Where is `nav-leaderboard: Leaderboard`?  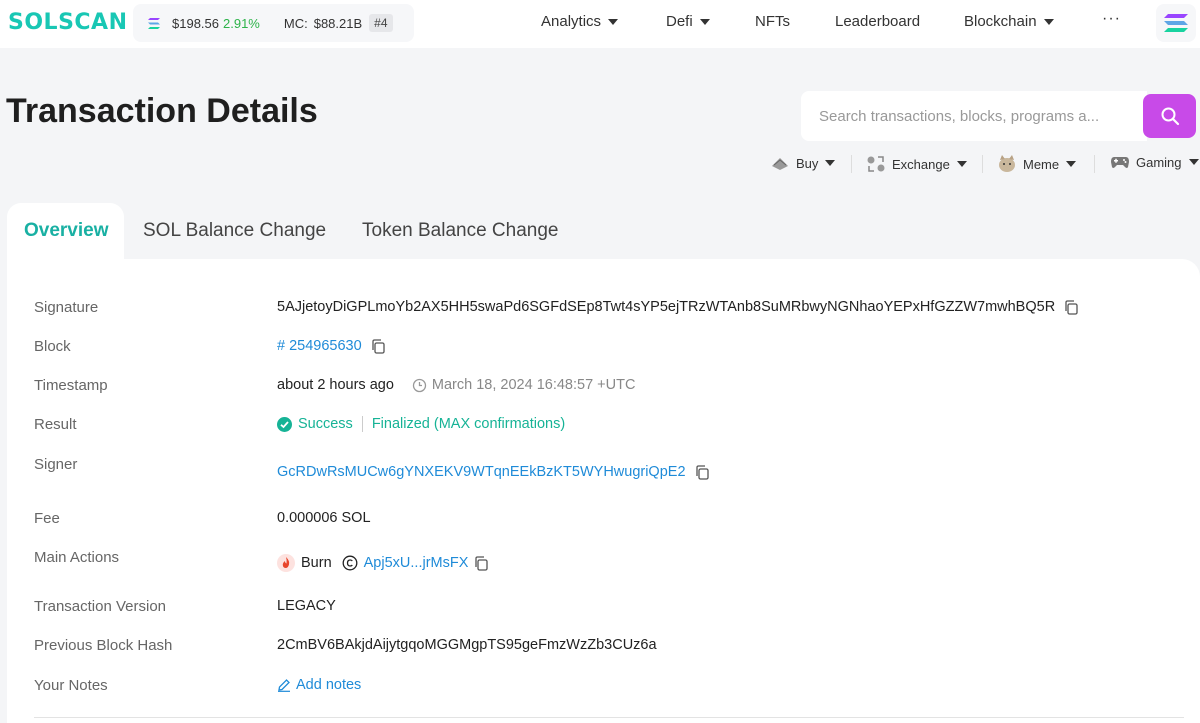 nav-leaderboard: Leaderboard is located at coordinates (877, 21).